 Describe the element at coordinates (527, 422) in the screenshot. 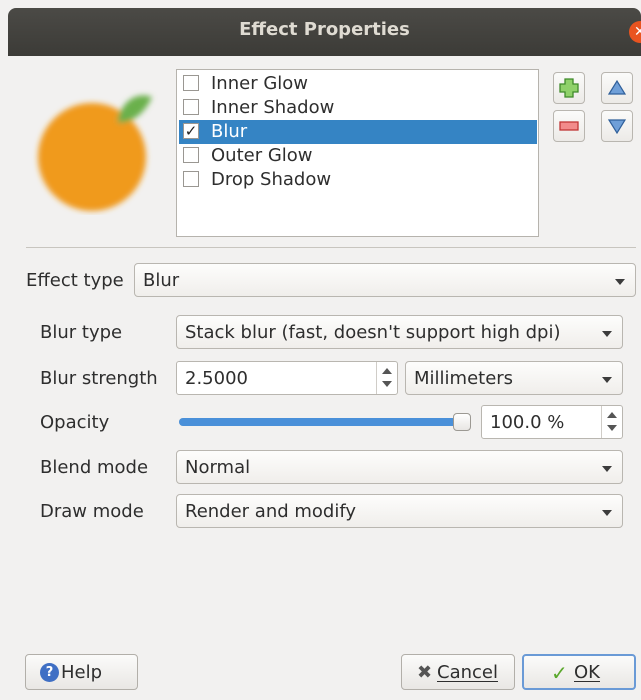

I see `opacity-value: 100.0 %` at that location.